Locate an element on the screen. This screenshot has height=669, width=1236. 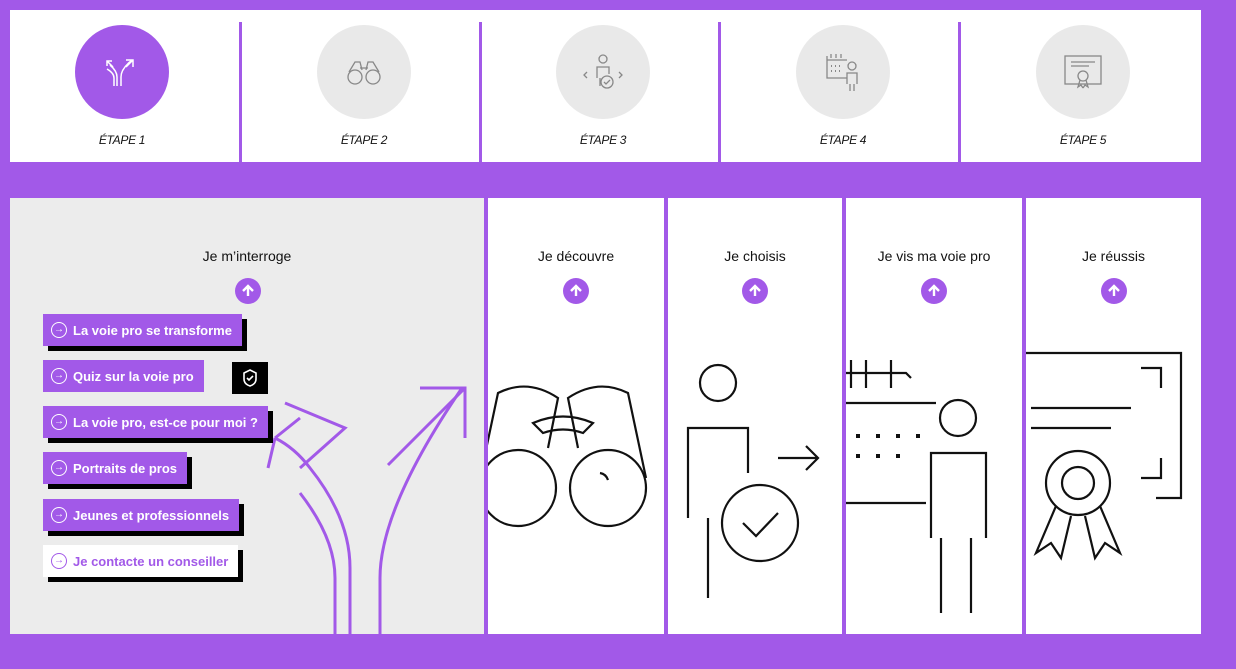
link-label: La voie pro, est-ce pour moi ? is located at coordinates (165, 422).